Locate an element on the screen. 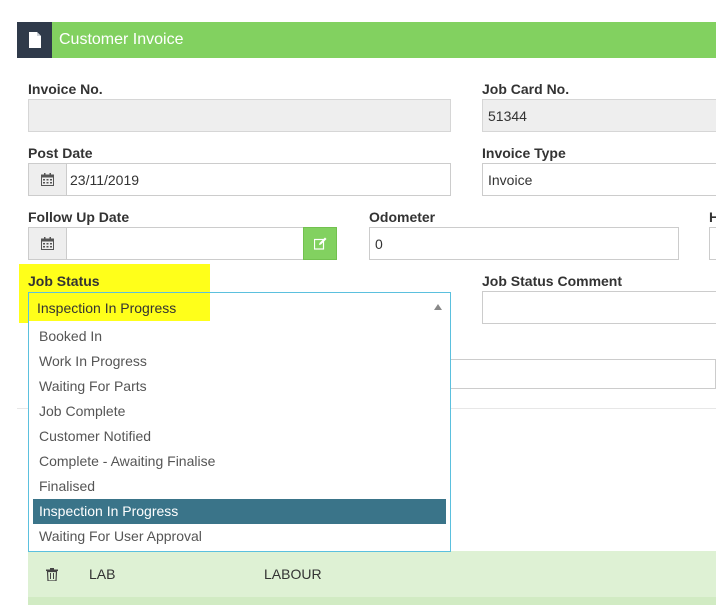 Image resolution: width=716 pixels, height=605 pixels. invoice-type-label: Invoice Type is located at coordinates (524, 153).